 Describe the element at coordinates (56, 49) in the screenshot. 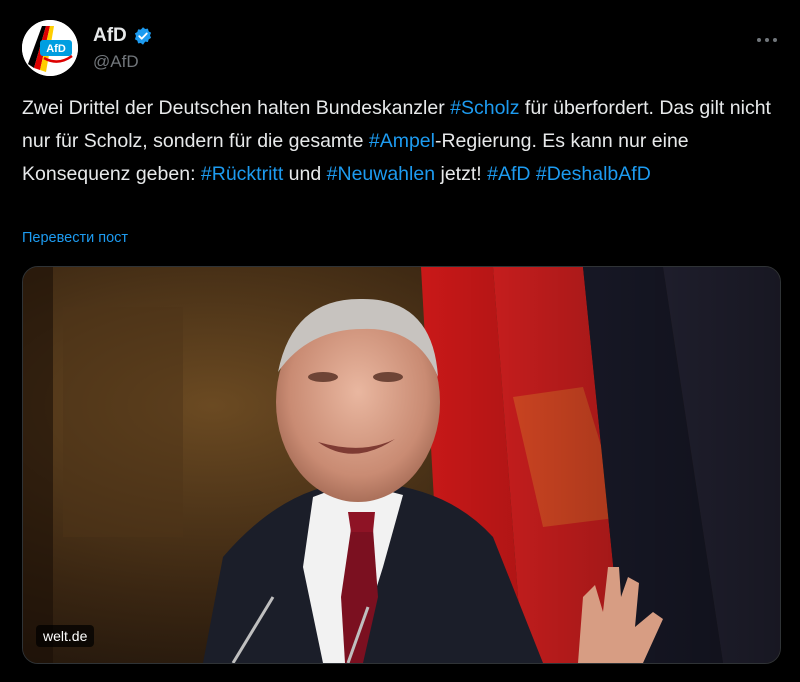

I see `avatar-logo-text: AfD` at that location.